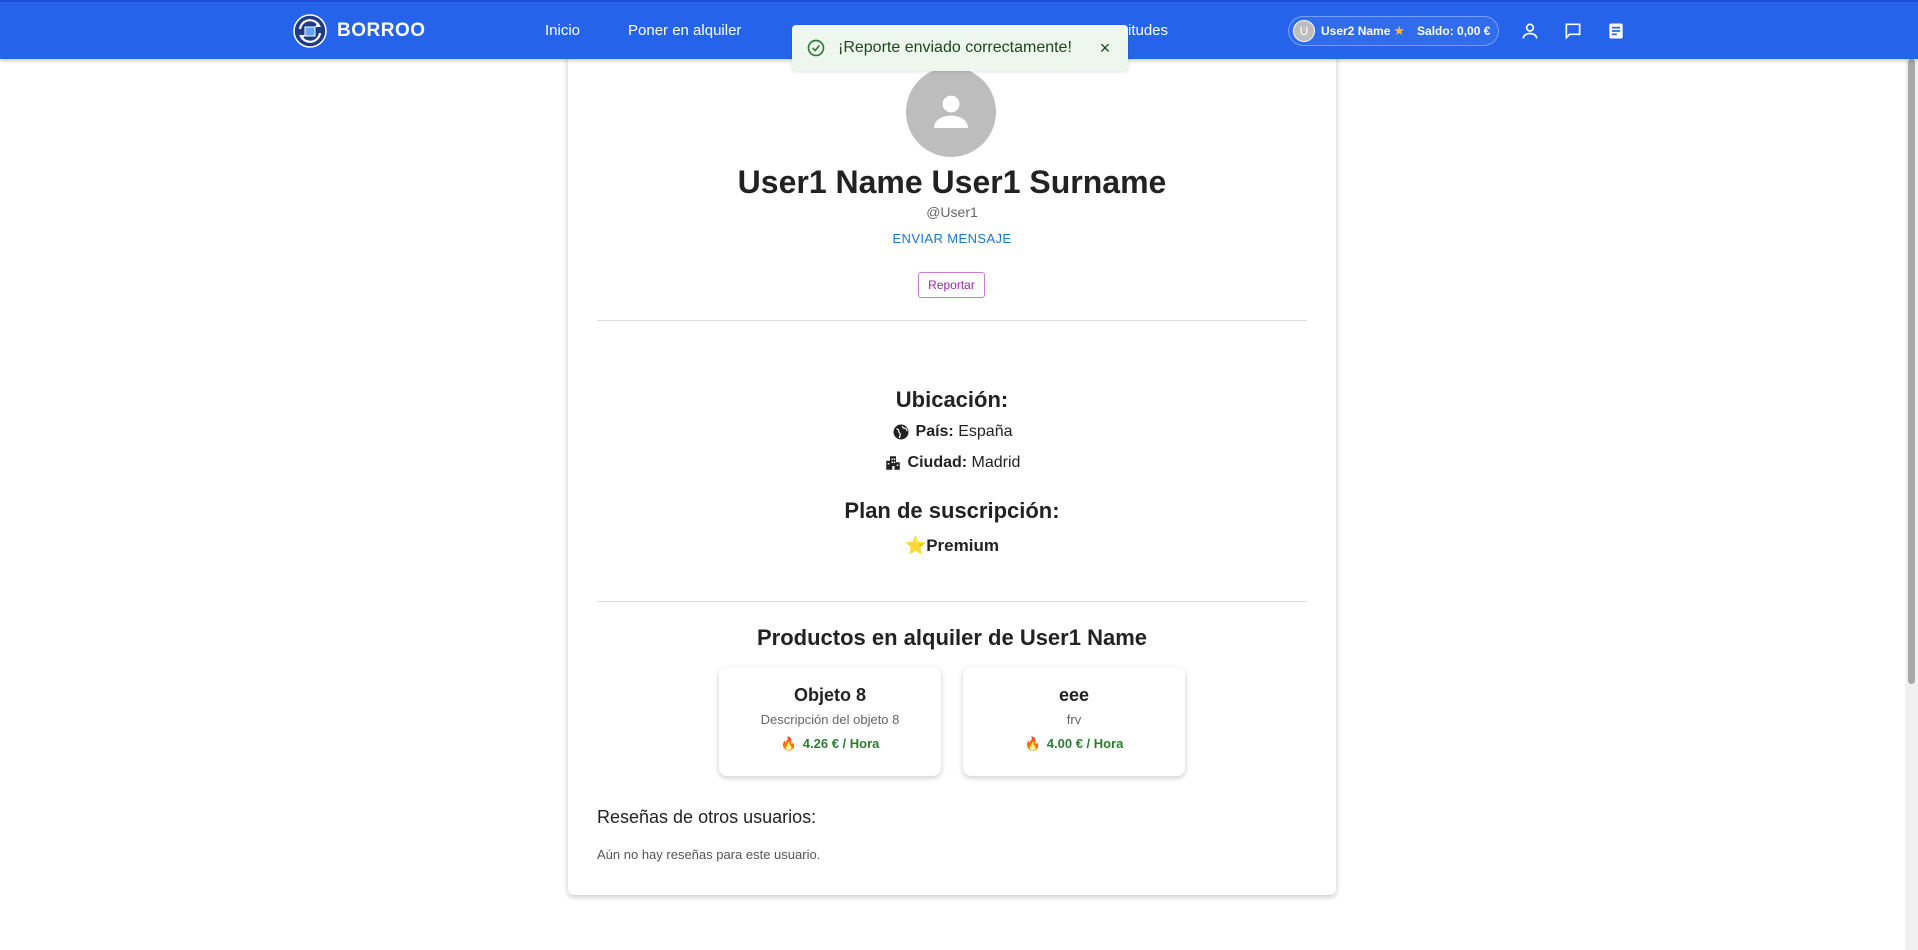 This screenshot has width=1918, height=950. Describe the element at coordinates (841, 743) in the screenshot. I see `product-price: 4.26 € / Hora` at that location.